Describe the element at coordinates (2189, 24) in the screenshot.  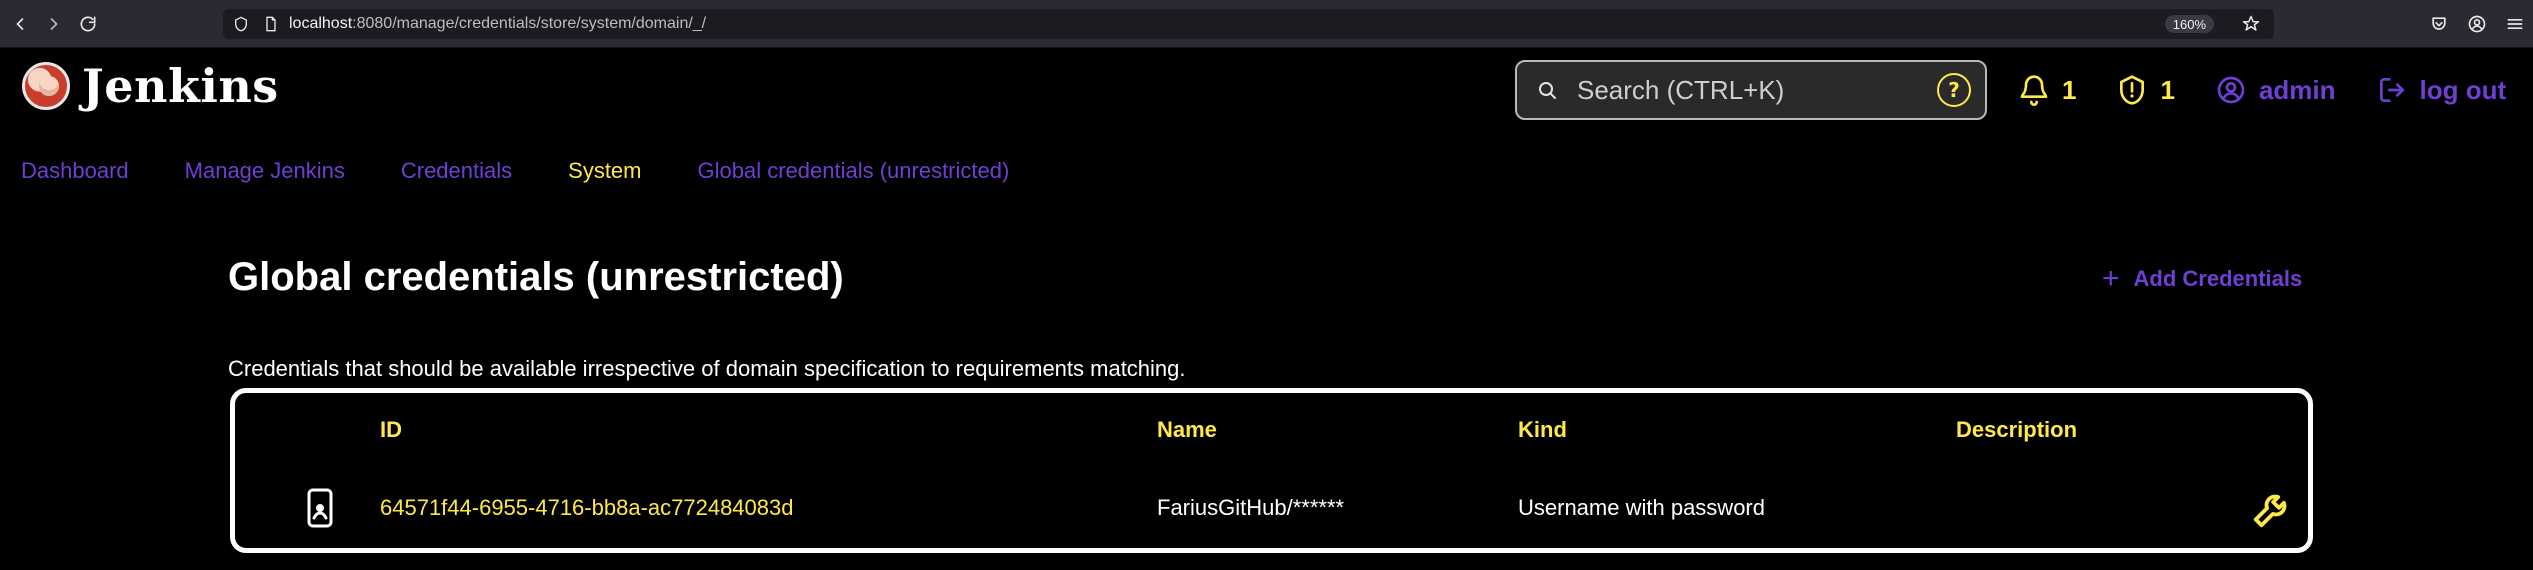
I see `zoom-level: 160%` at that location.